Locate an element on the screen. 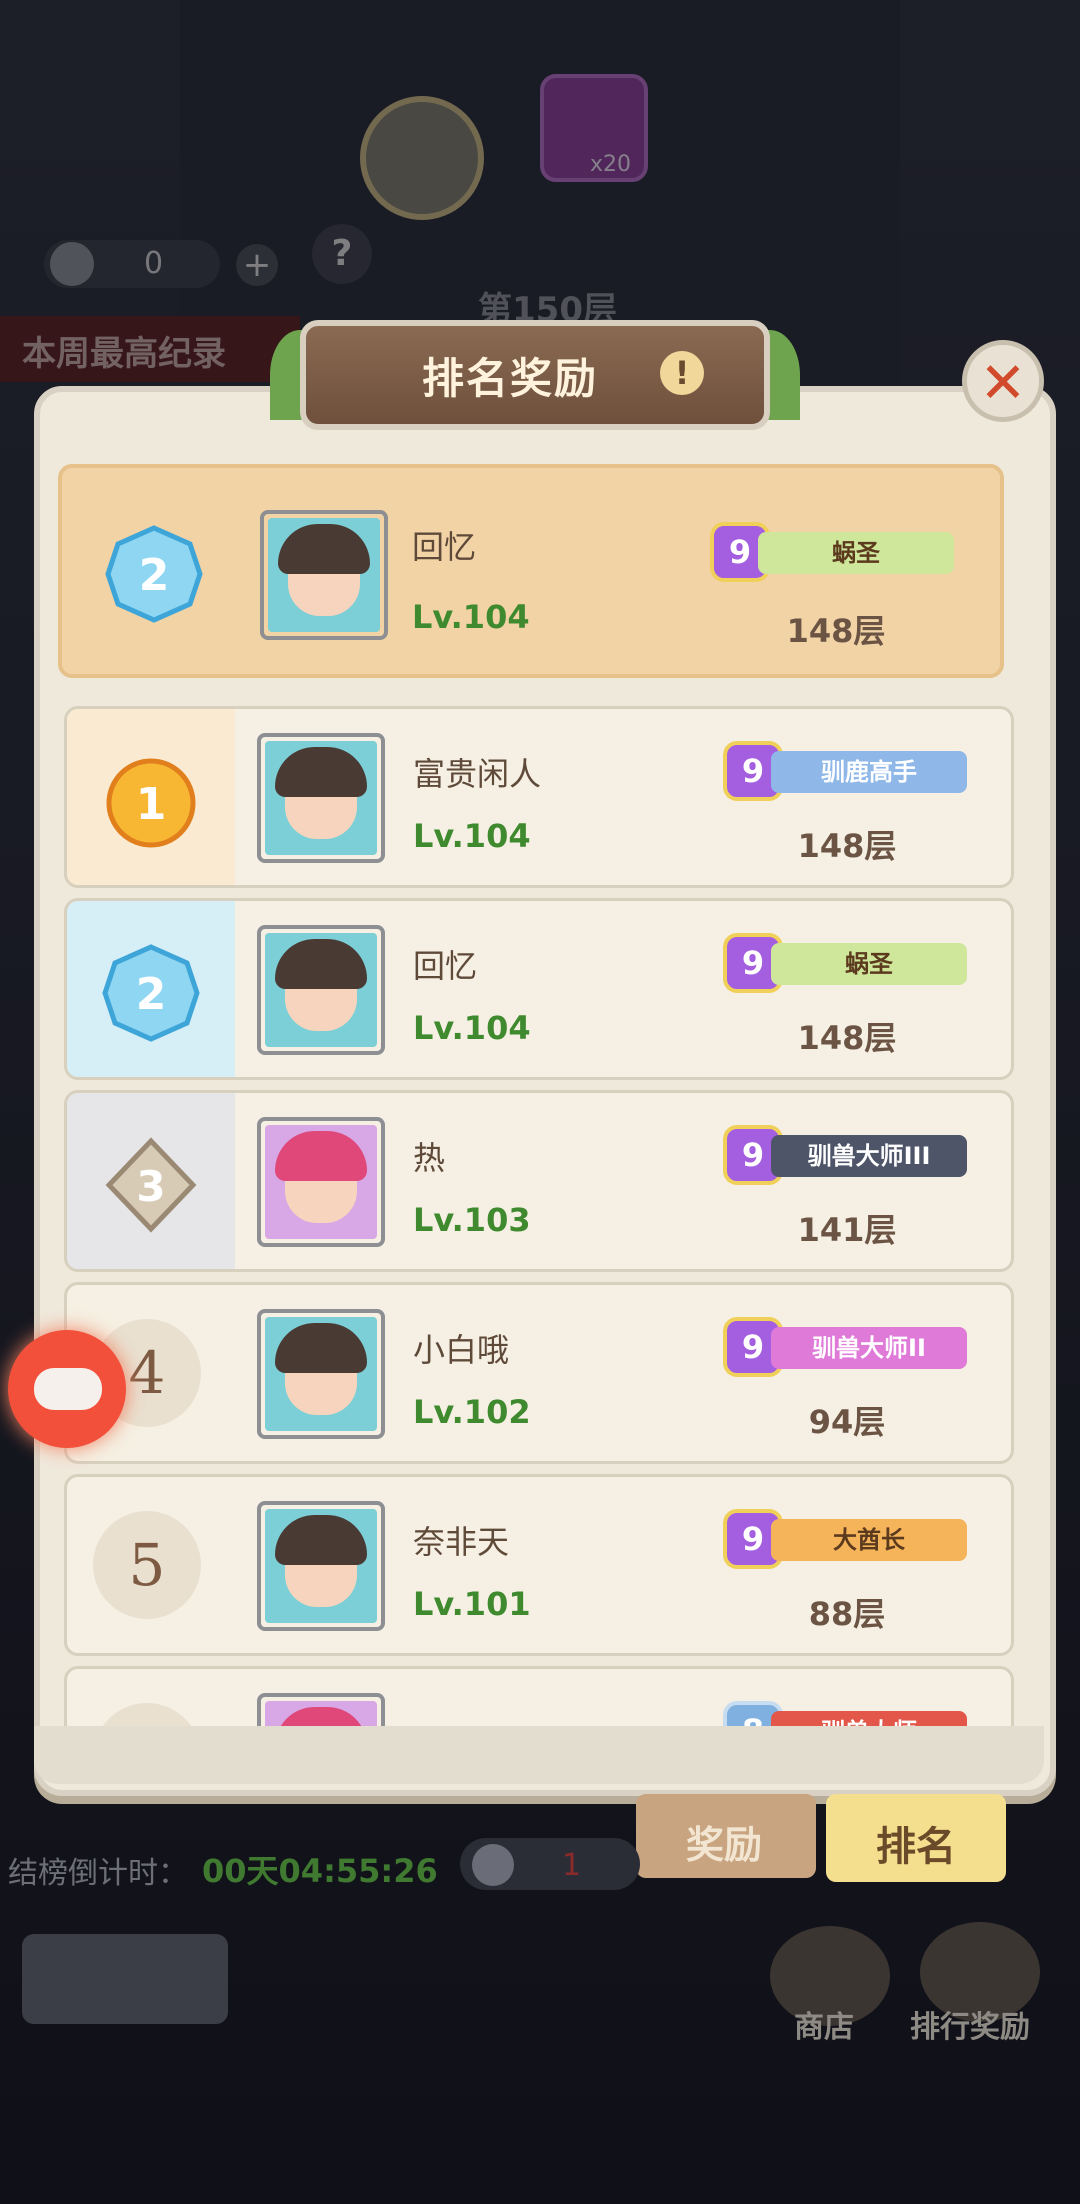 Image resolution: width=1080 pixels, height=2204 pixels. floor-count: 94层 is located at coordinates (847, 1422).